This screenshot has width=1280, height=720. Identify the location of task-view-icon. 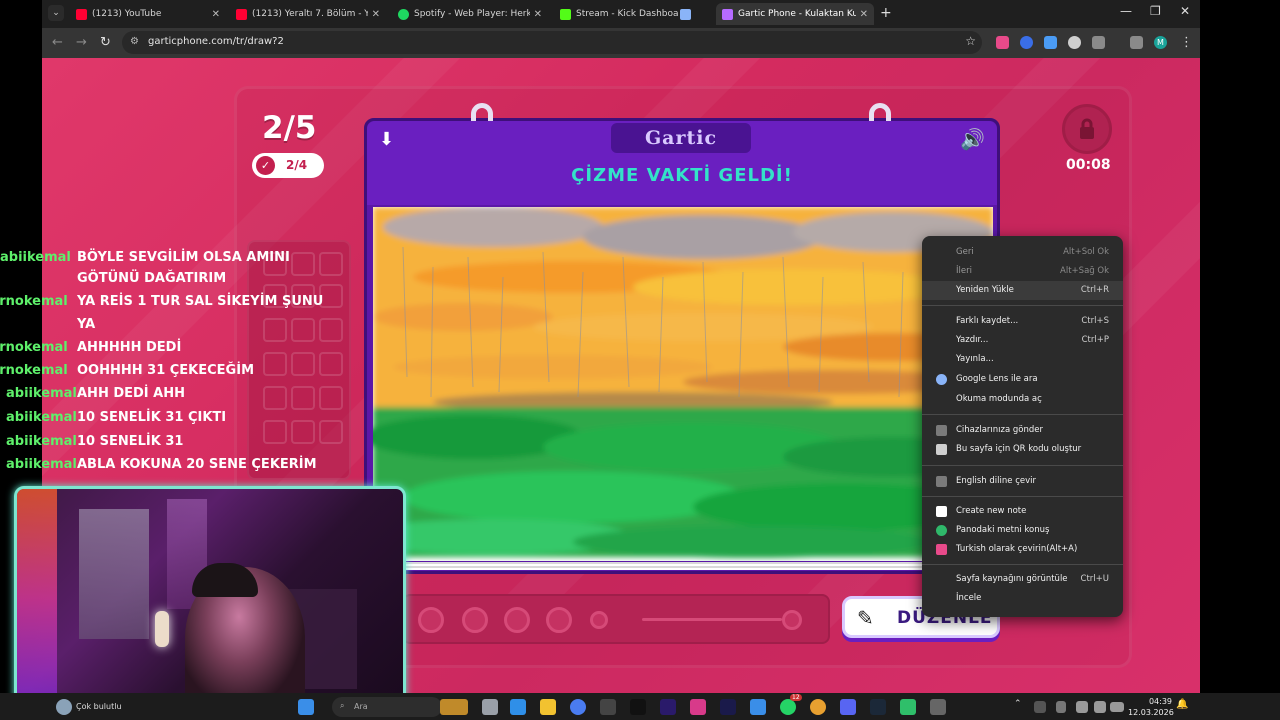
(490, 707).